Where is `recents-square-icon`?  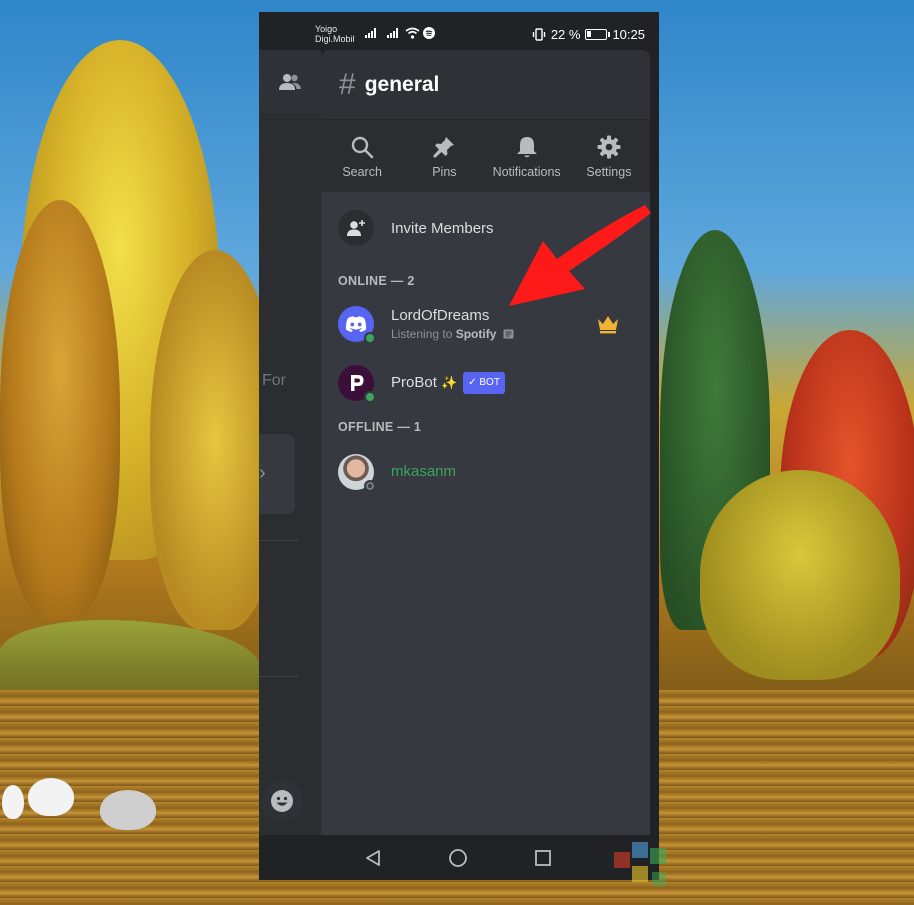
recents-square-icon is located at coordinates (543, 858).